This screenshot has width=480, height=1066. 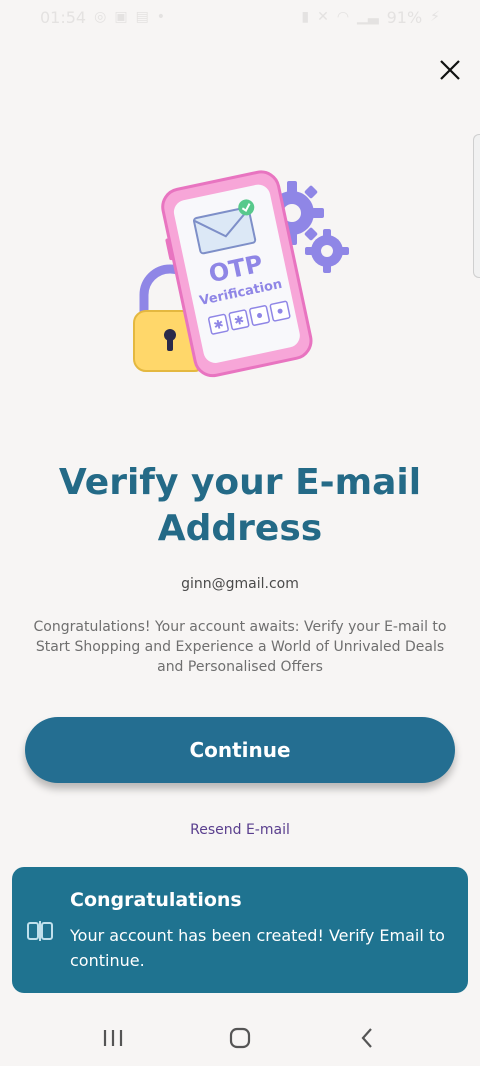 I want to click on page-title: Verify your E-mail Address, so click(x=240, y=505).